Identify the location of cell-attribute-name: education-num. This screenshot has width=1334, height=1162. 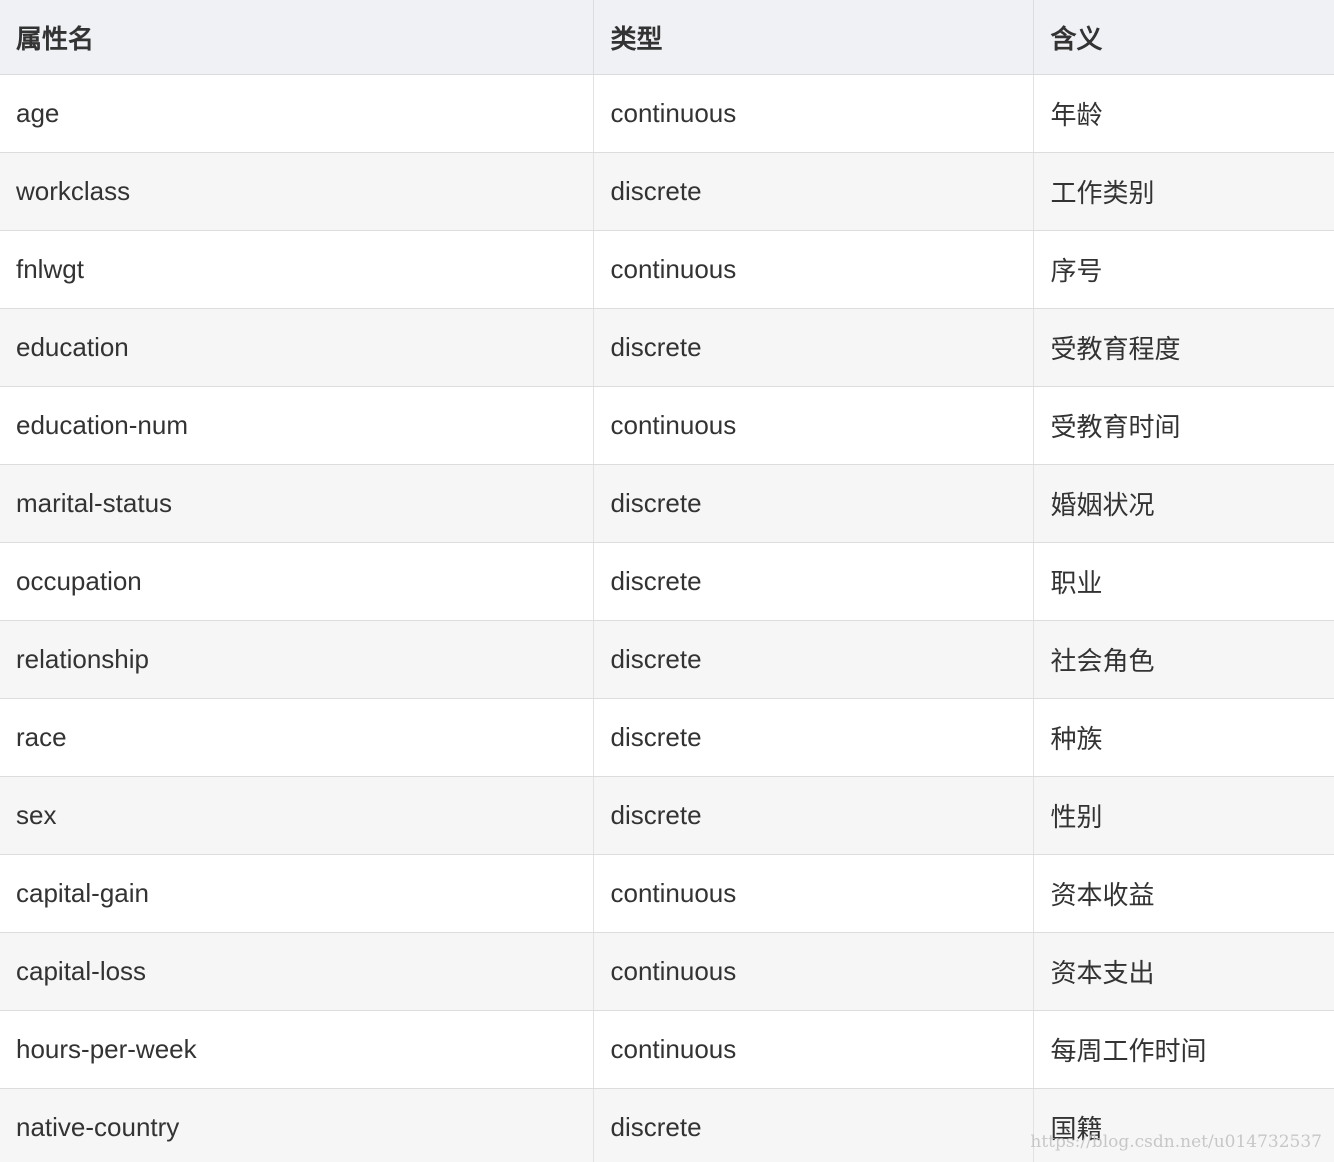
(297, 425).